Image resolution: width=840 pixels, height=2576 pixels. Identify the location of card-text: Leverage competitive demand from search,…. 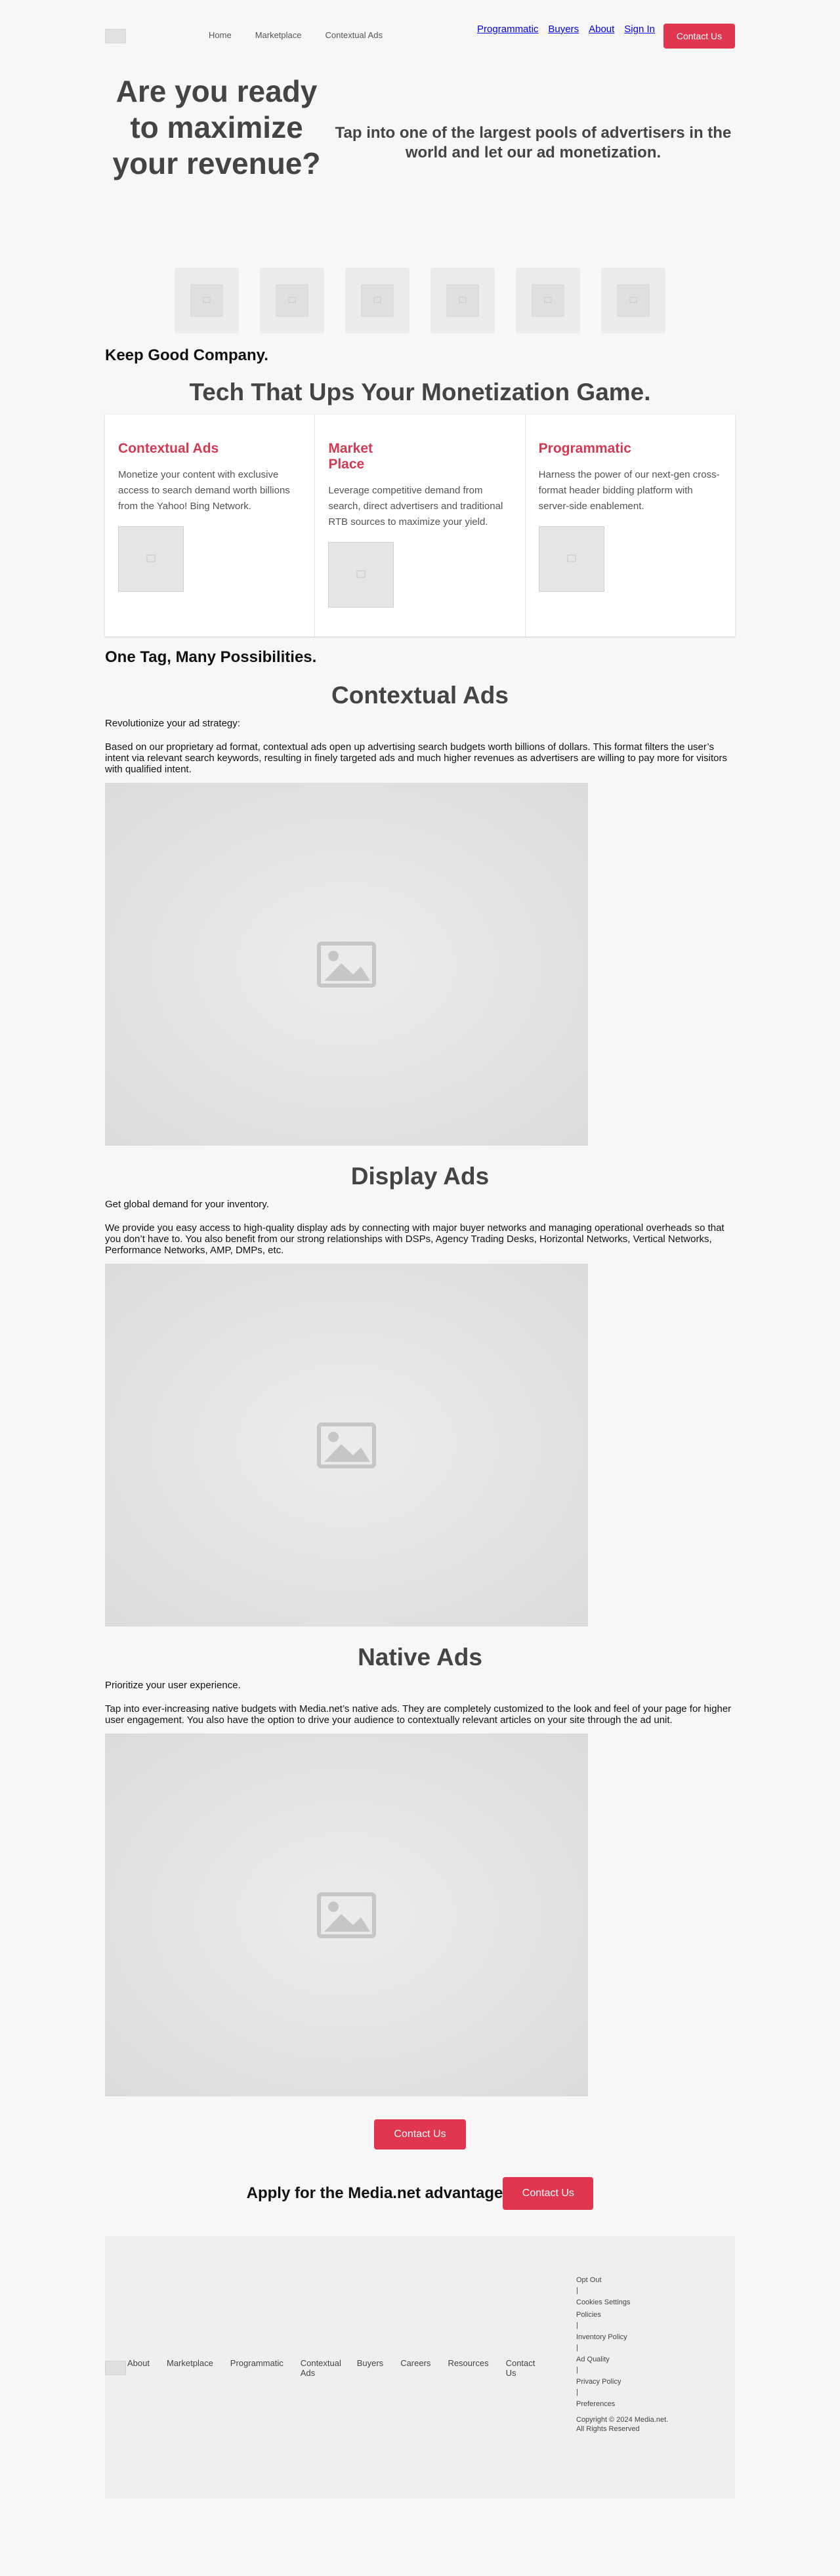
(415, 506).